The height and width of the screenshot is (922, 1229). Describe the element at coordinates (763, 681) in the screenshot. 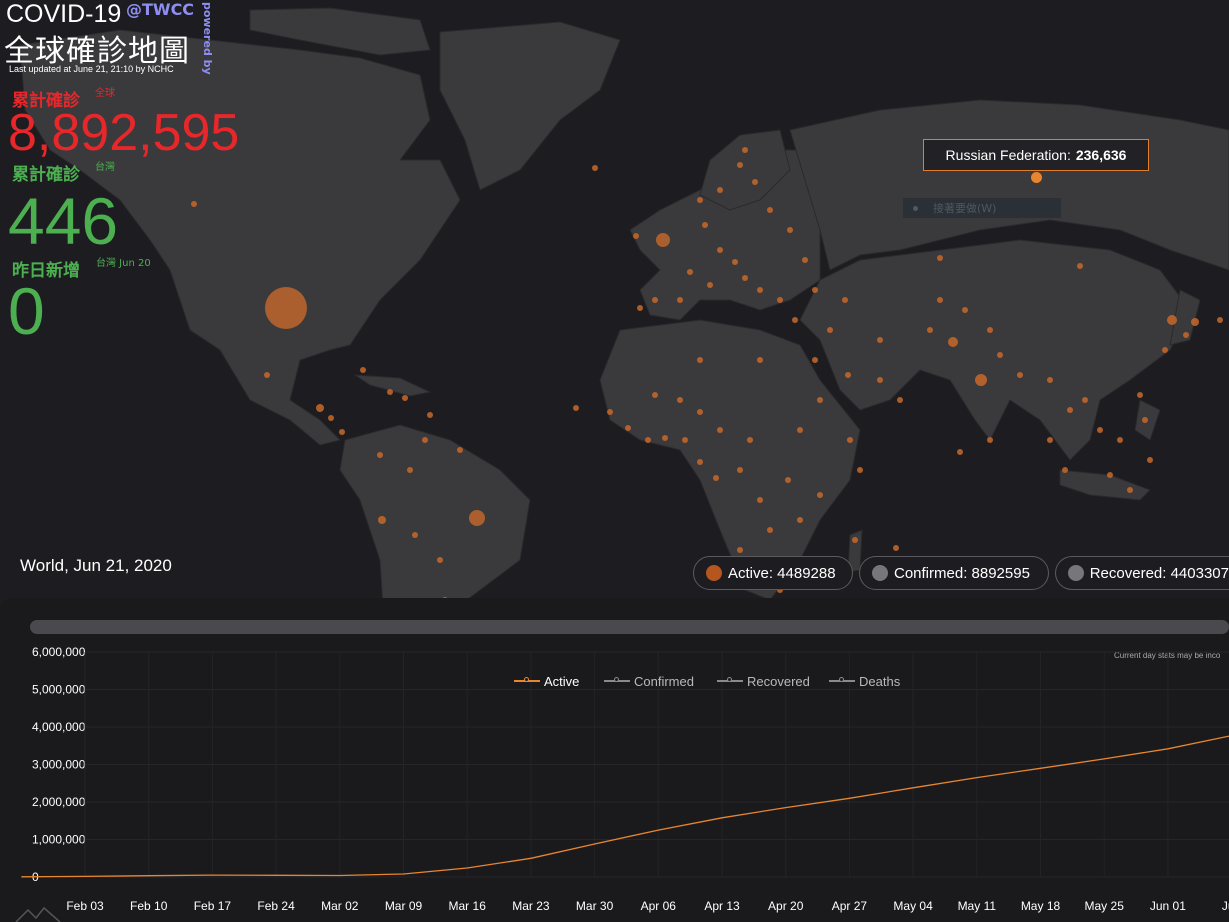

I see `legend-recovered: Recovered` at that location.